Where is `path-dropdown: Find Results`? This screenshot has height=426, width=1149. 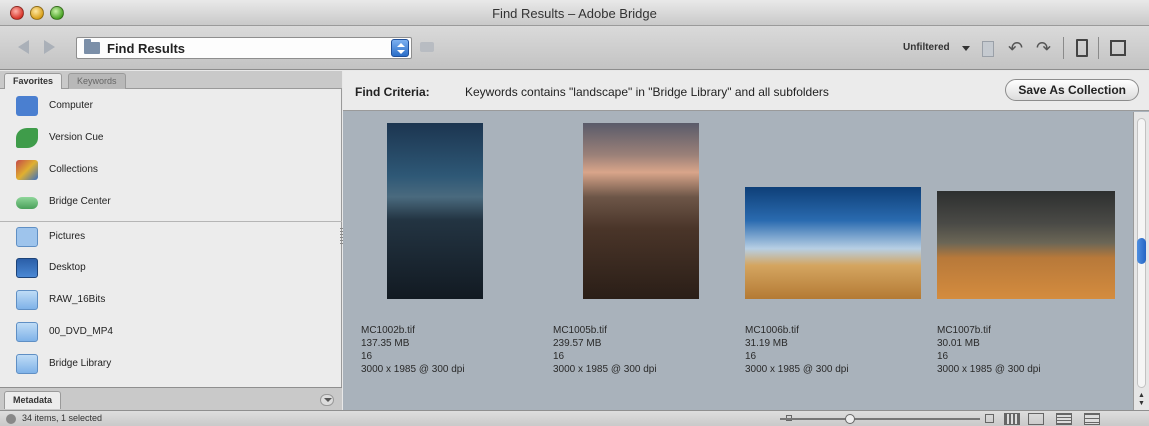
path-dropdown: Find Results is located at coordinates (244, 48).